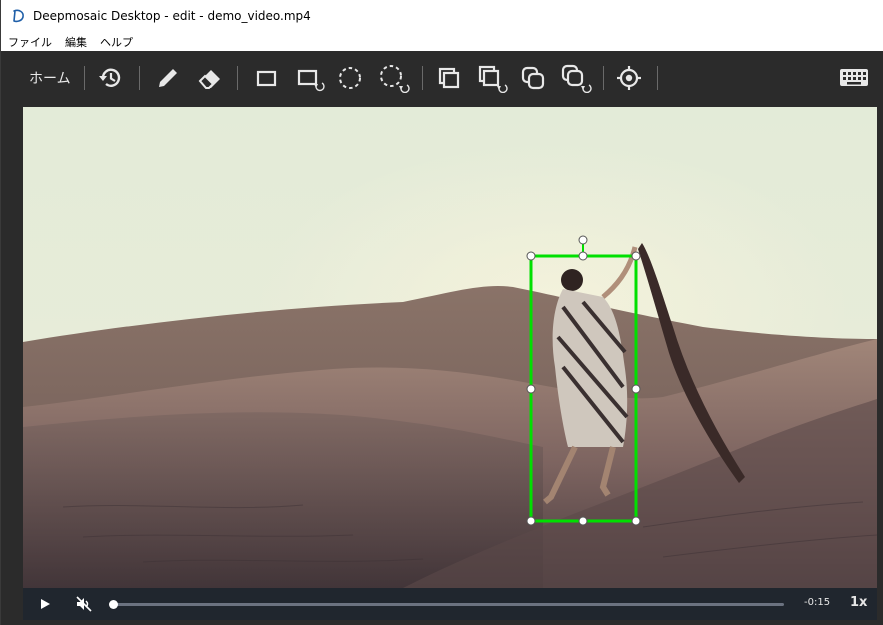  I want to click on rectangle-icon, so click(266, 78).